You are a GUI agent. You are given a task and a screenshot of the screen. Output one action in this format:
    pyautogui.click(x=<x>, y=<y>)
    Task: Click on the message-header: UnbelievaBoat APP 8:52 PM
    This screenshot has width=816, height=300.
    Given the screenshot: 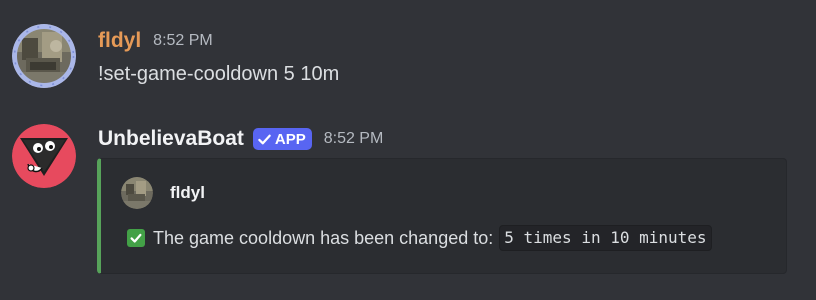 What is the action you would take?
    pyautogui.click(x=240, y=139)
    